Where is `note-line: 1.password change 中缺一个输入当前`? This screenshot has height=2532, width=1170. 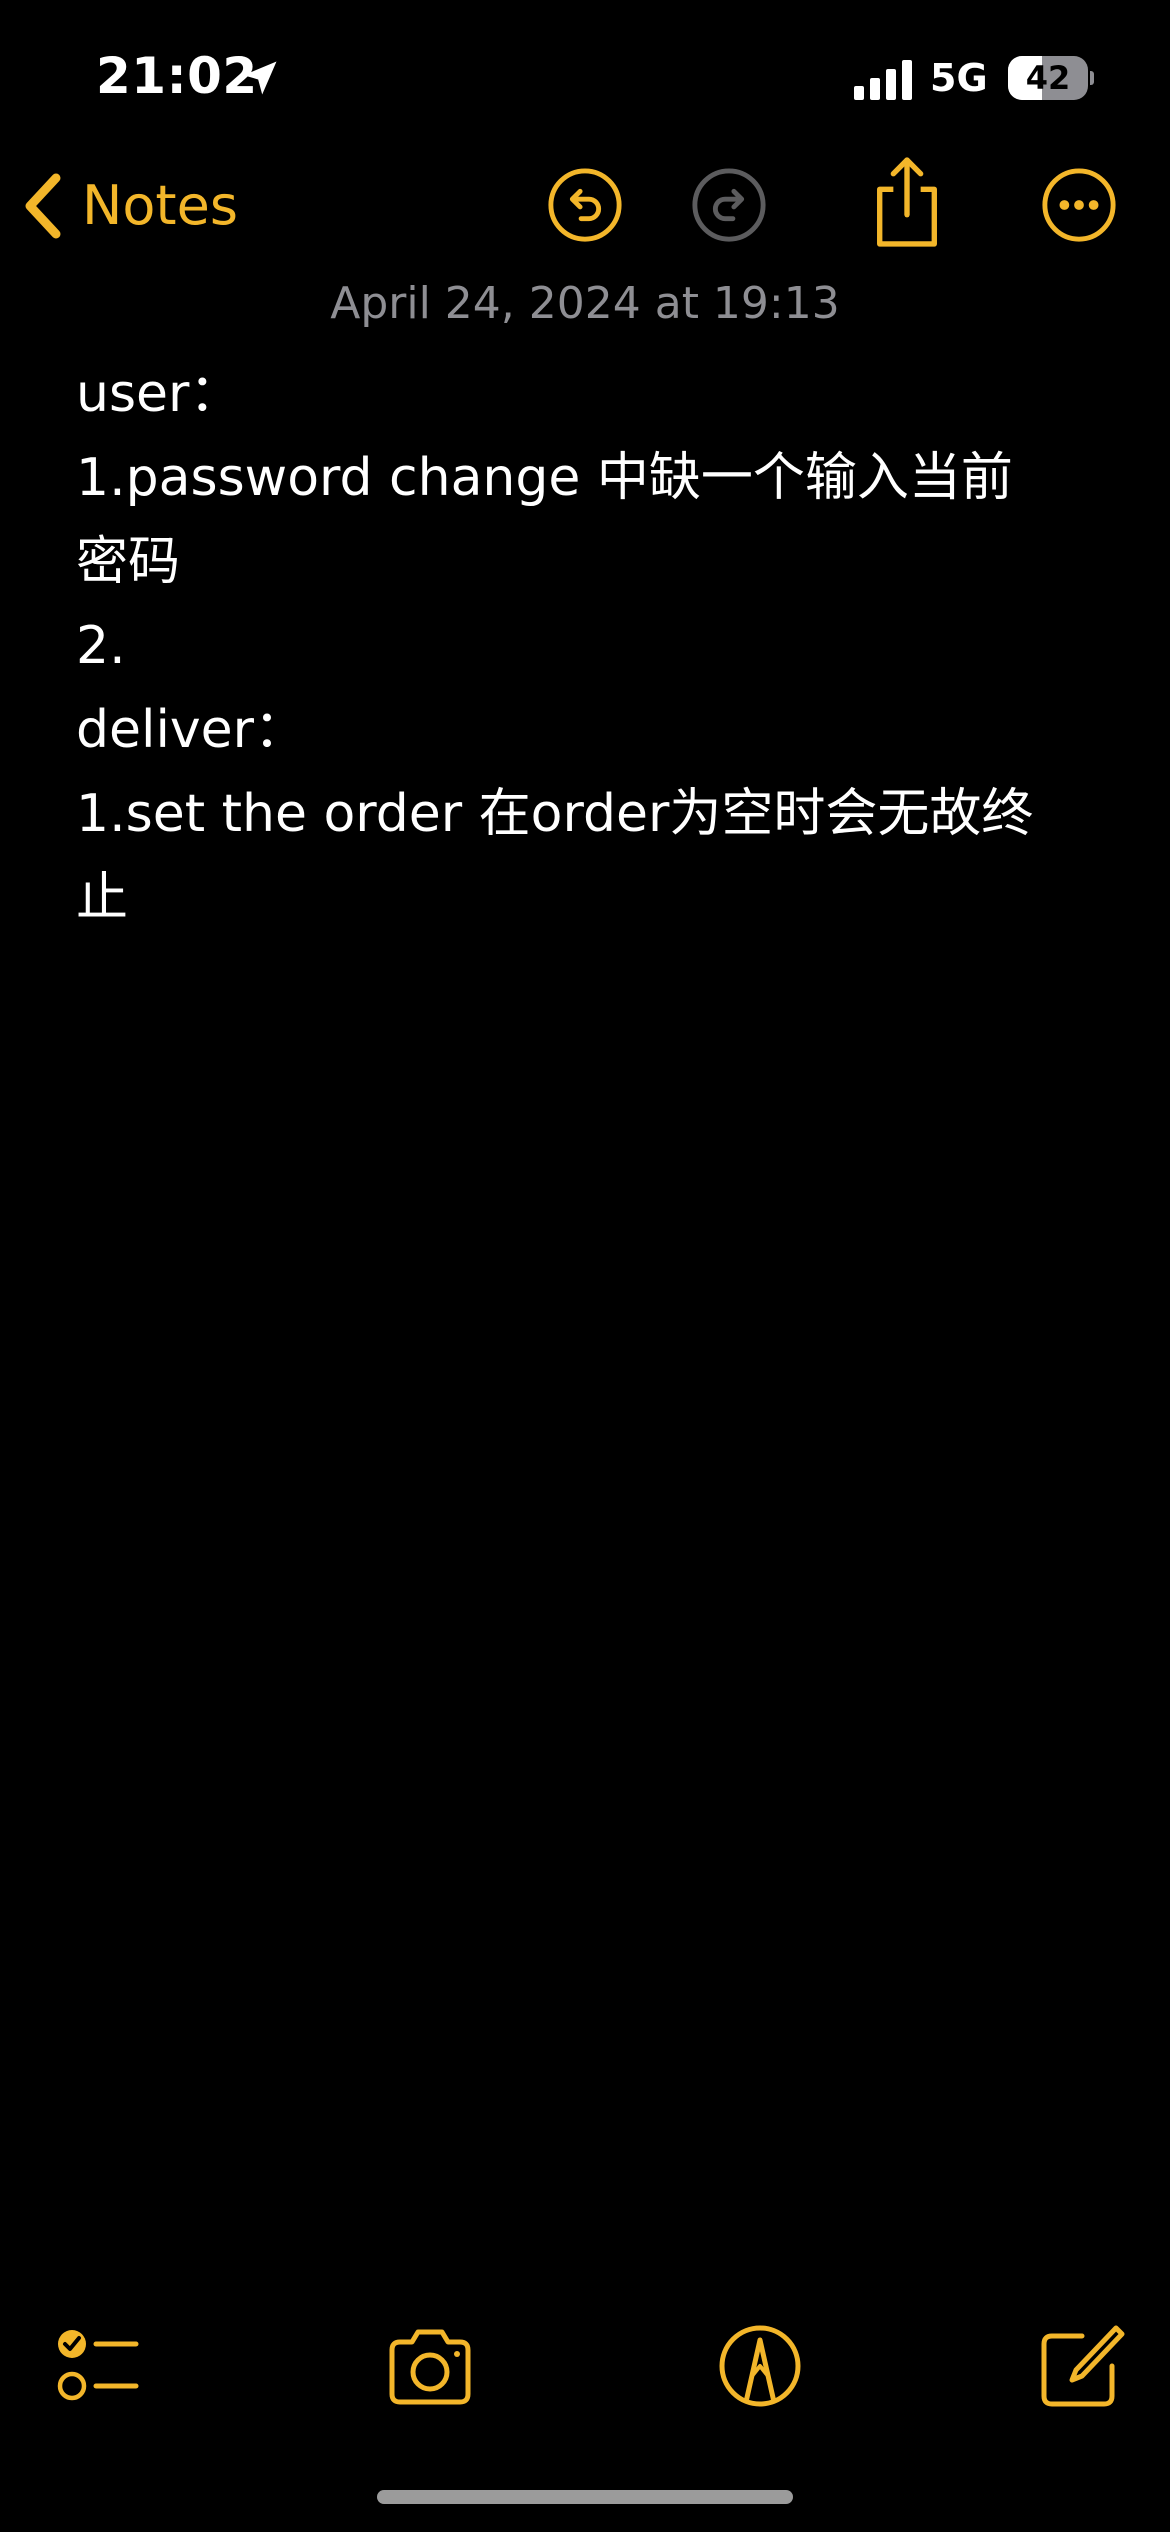 note-line: 1.password change 中缺一个输入当前 is located at coordinates (586, 478).